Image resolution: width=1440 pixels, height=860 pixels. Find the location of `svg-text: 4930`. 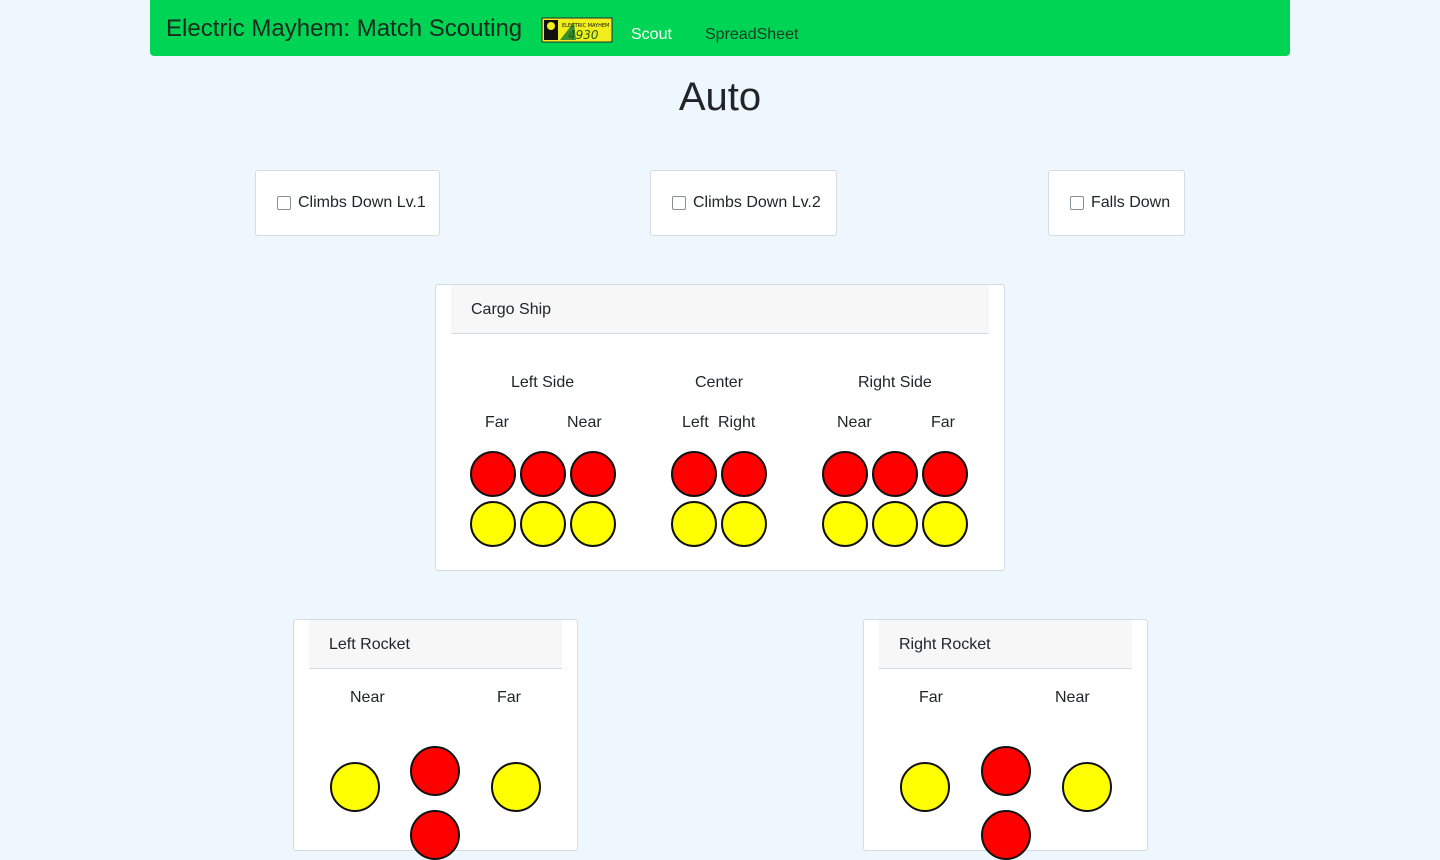

svg-text: 4930 is located at coordinates (583, 35).